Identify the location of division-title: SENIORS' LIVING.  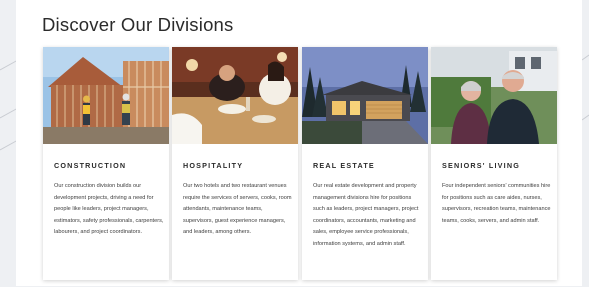
(481, 165).